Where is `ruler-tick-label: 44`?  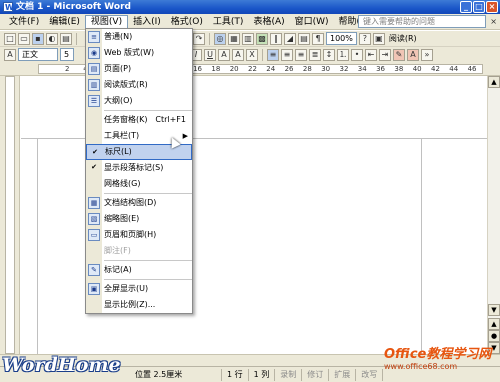
ruler-tick-label: 44 is located at coordinates (454, 69).